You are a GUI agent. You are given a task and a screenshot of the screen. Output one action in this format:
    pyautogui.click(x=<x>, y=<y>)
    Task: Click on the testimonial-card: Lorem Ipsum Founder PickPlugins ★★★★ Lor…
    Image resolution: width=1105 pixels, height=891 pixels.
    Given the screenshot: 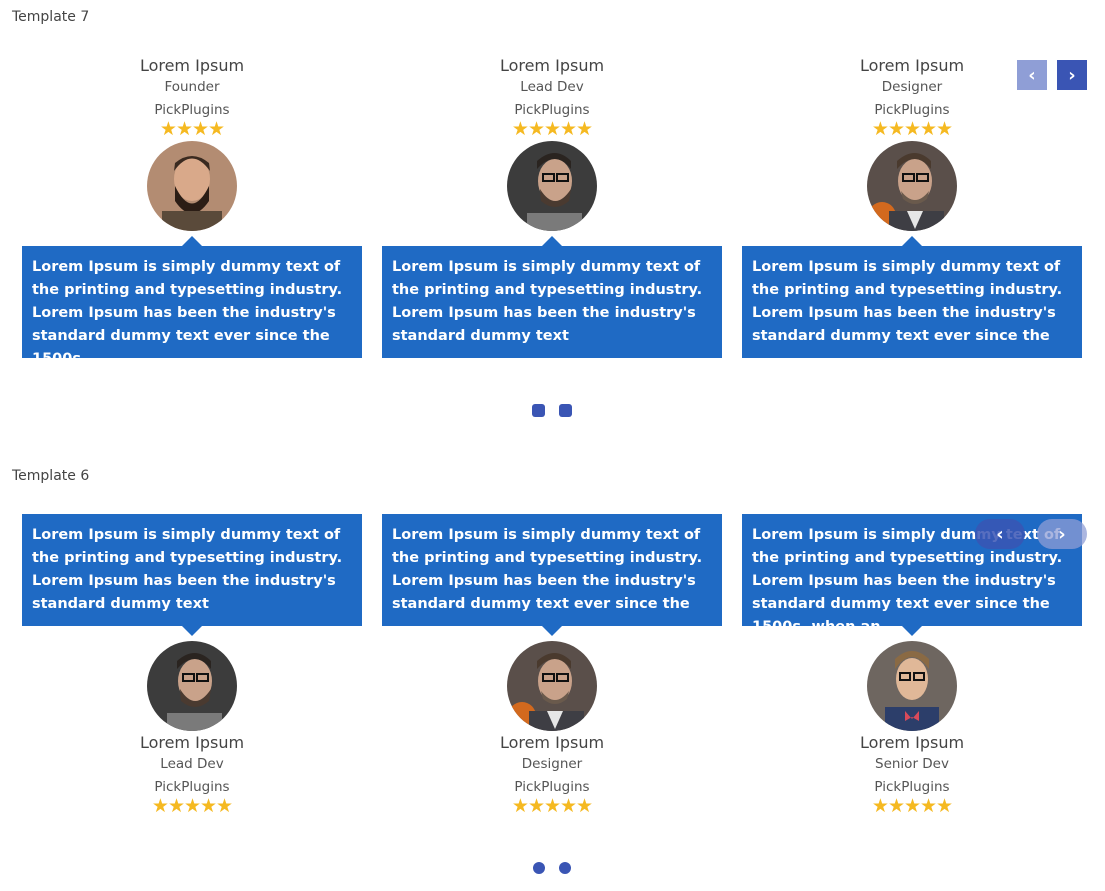 What is the action you would take?
    pyautogui.click(x=192, y=211)
    